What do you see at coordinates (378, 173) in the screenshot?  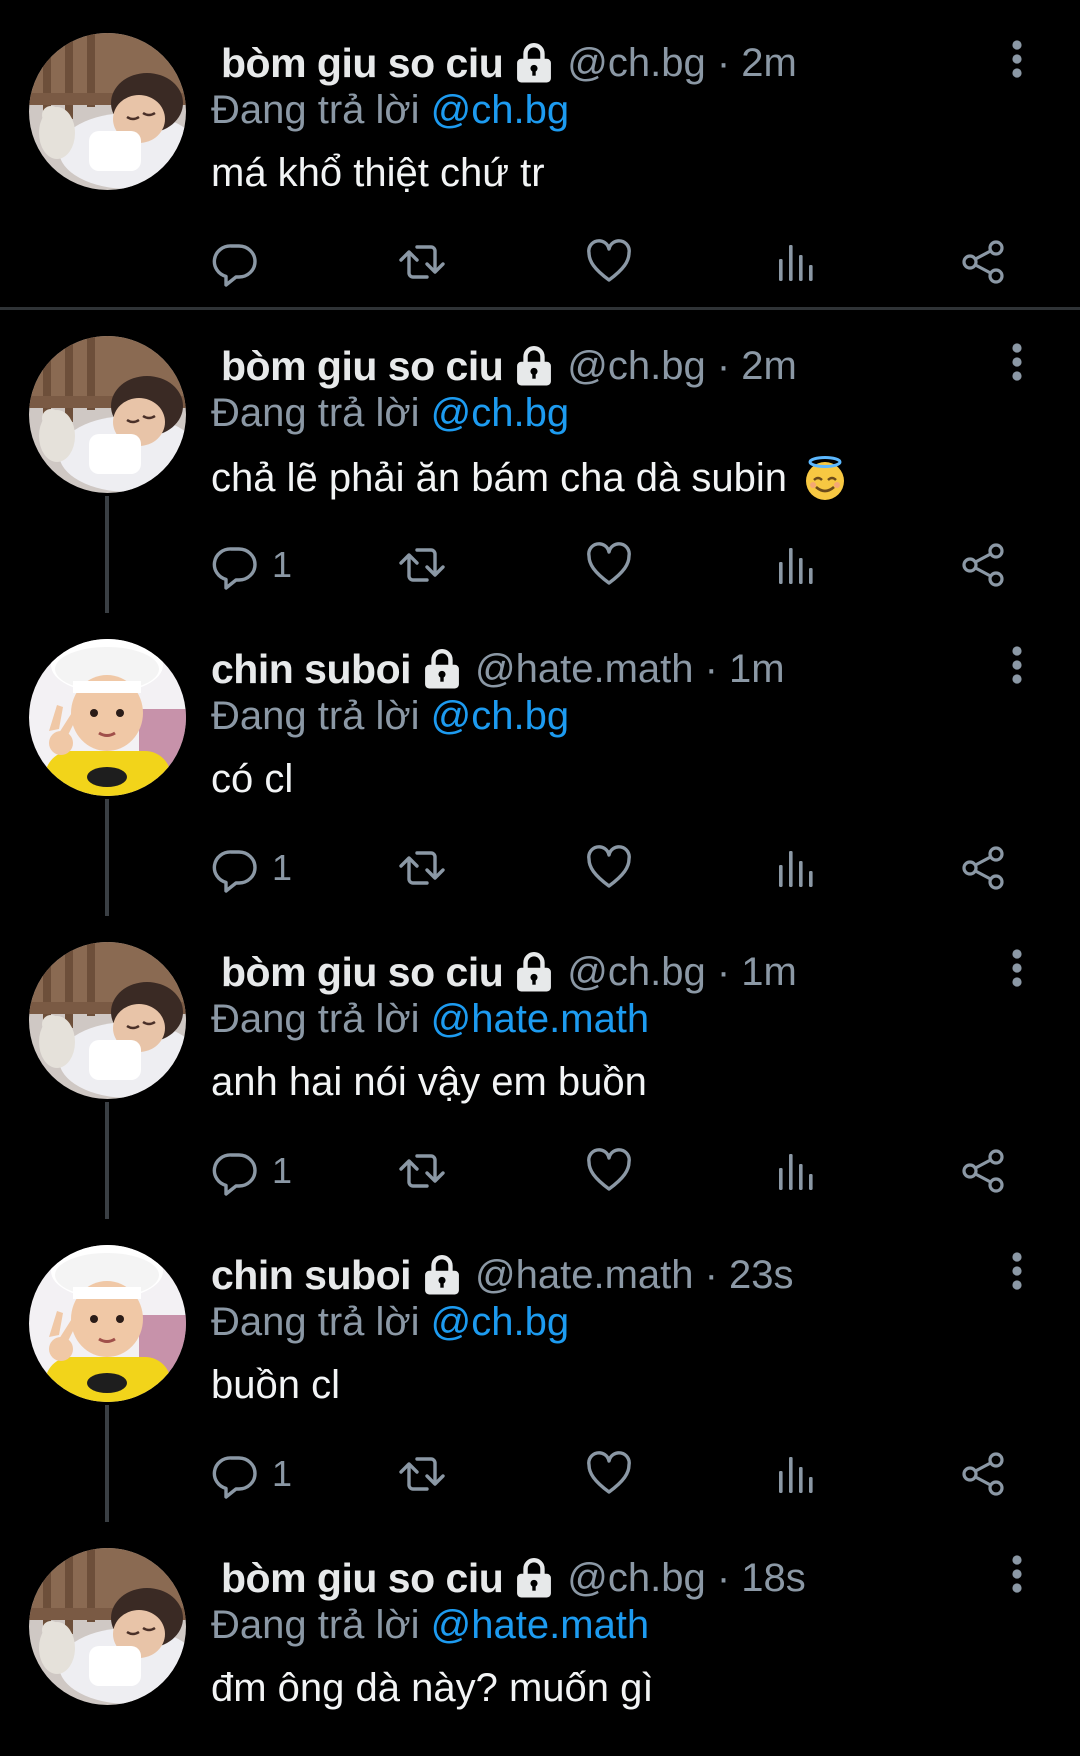 I see `tweet-text: má khổ thiệt chứ tr` at bounding box center [378, 173].